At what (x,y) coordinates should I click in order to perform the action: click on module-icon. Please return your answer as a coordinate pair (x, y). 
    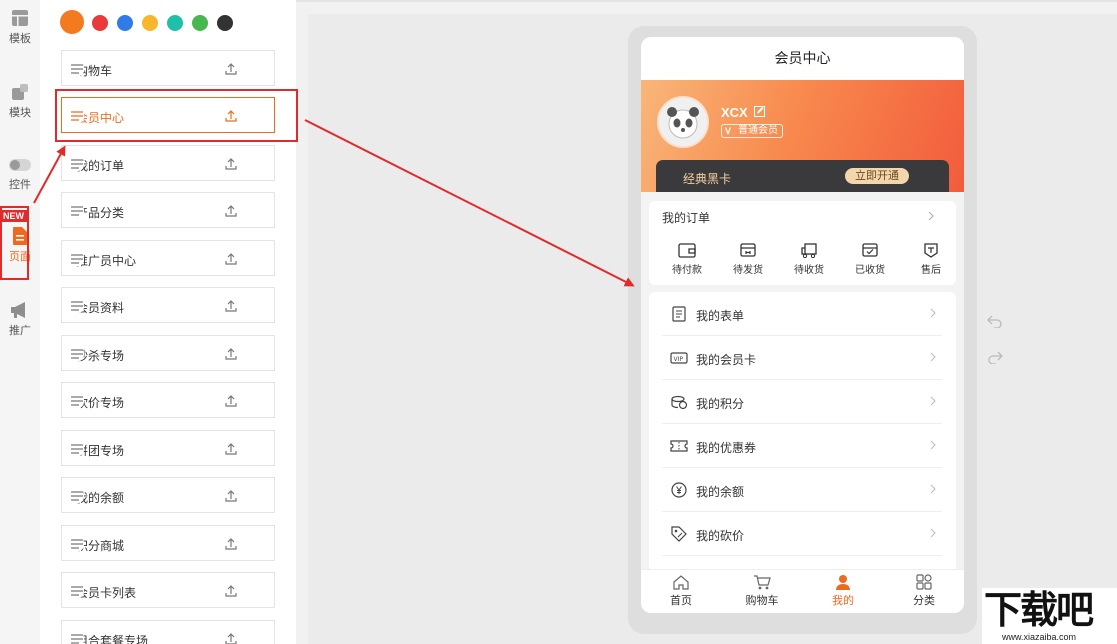
    Looking at the image, I should click on (20, 92).